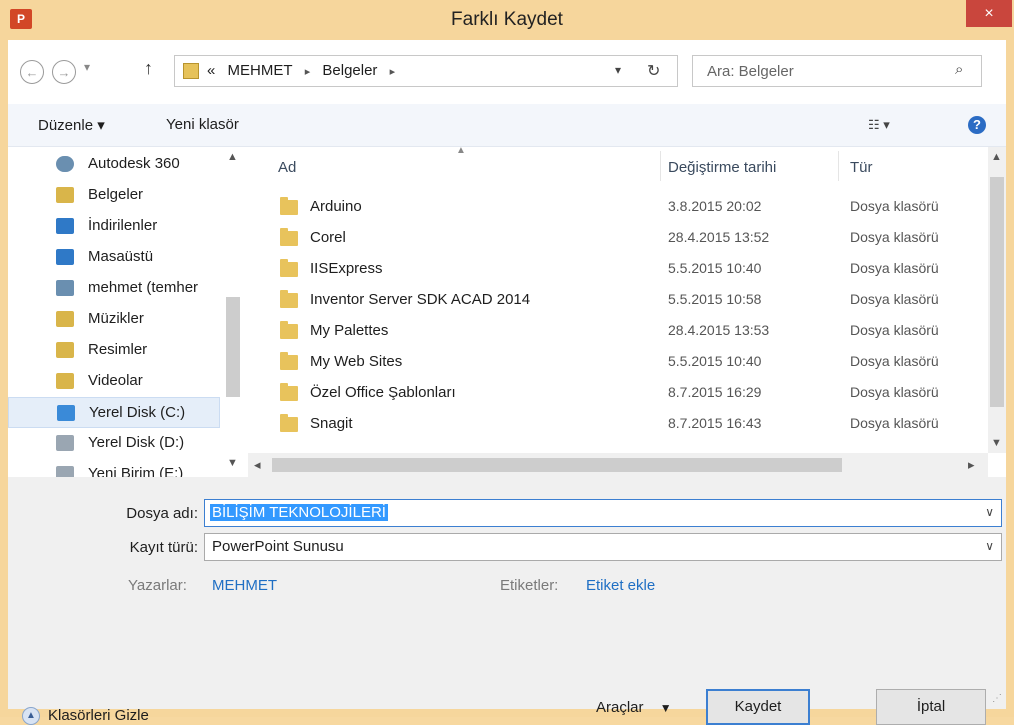 This screenshot has height=725, width=1014. Describe the element at coordinates (715, 423) in the screenshot. I see `file-date: 8.7.2015 16:43` at that location.